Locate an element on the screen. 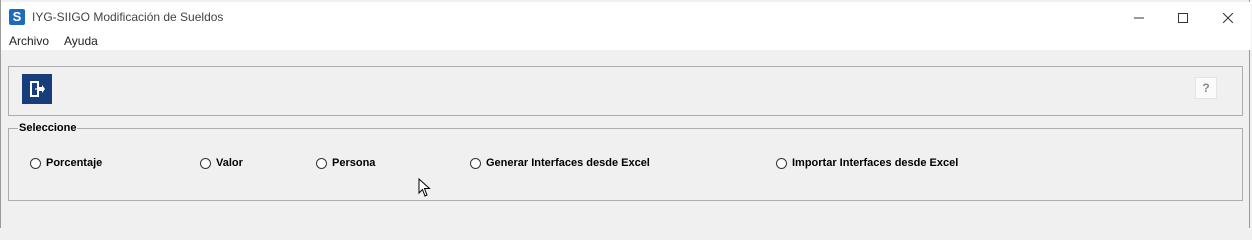  radio-label: Porcentaje is located at coordinates (74, 163).